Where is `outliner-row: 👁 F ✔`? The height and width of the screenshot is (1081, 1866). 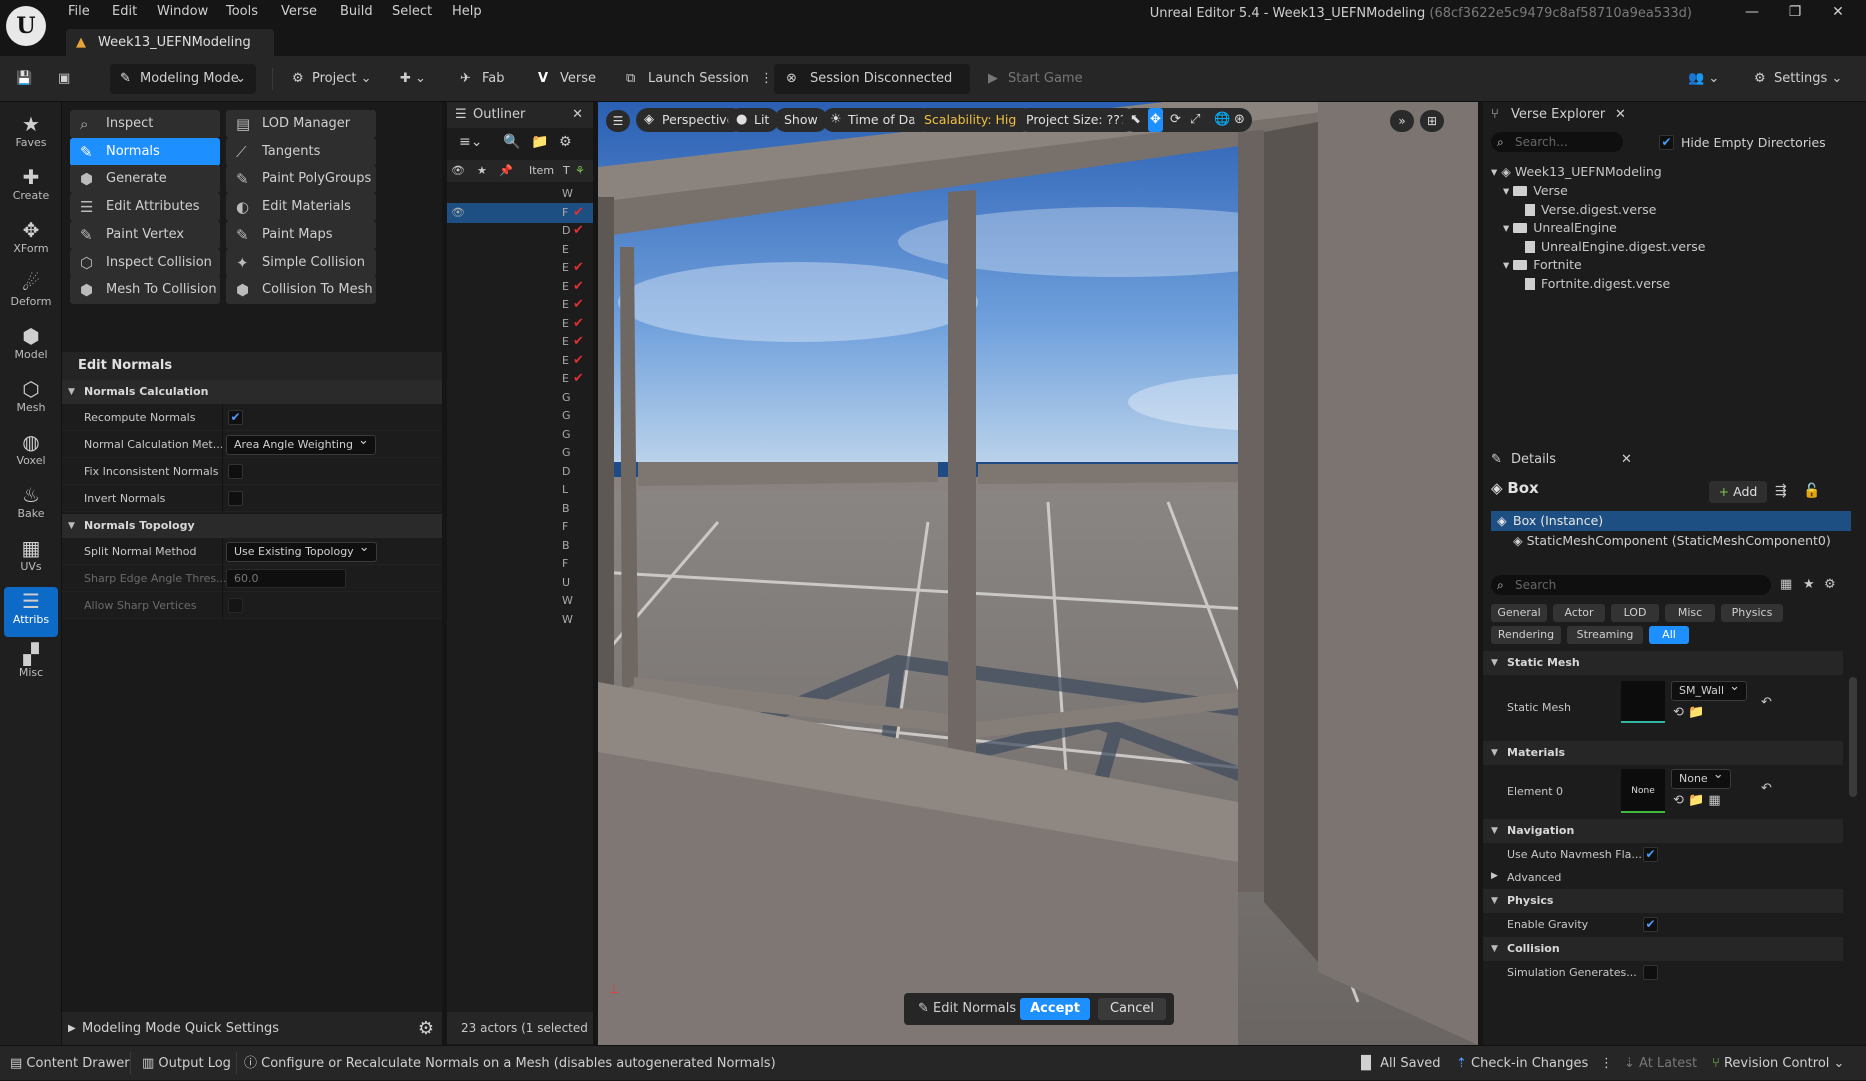 outliner-row: 👁 F ✔ is located at coordinates (520, 212).